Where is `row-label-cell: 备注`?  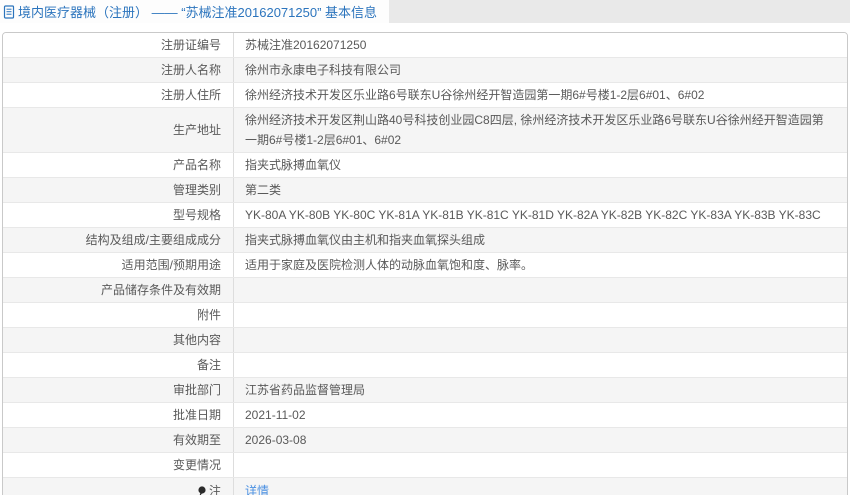
row-label-cell: 备注 is located at coordinates (118, 365).